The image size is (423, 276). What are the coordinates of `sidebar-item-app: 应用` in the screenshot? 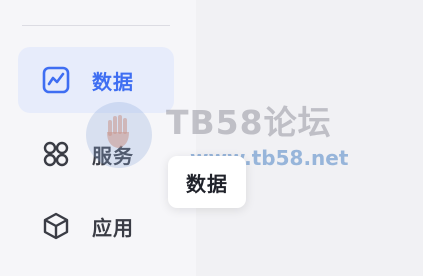 It's located at (96, 226).